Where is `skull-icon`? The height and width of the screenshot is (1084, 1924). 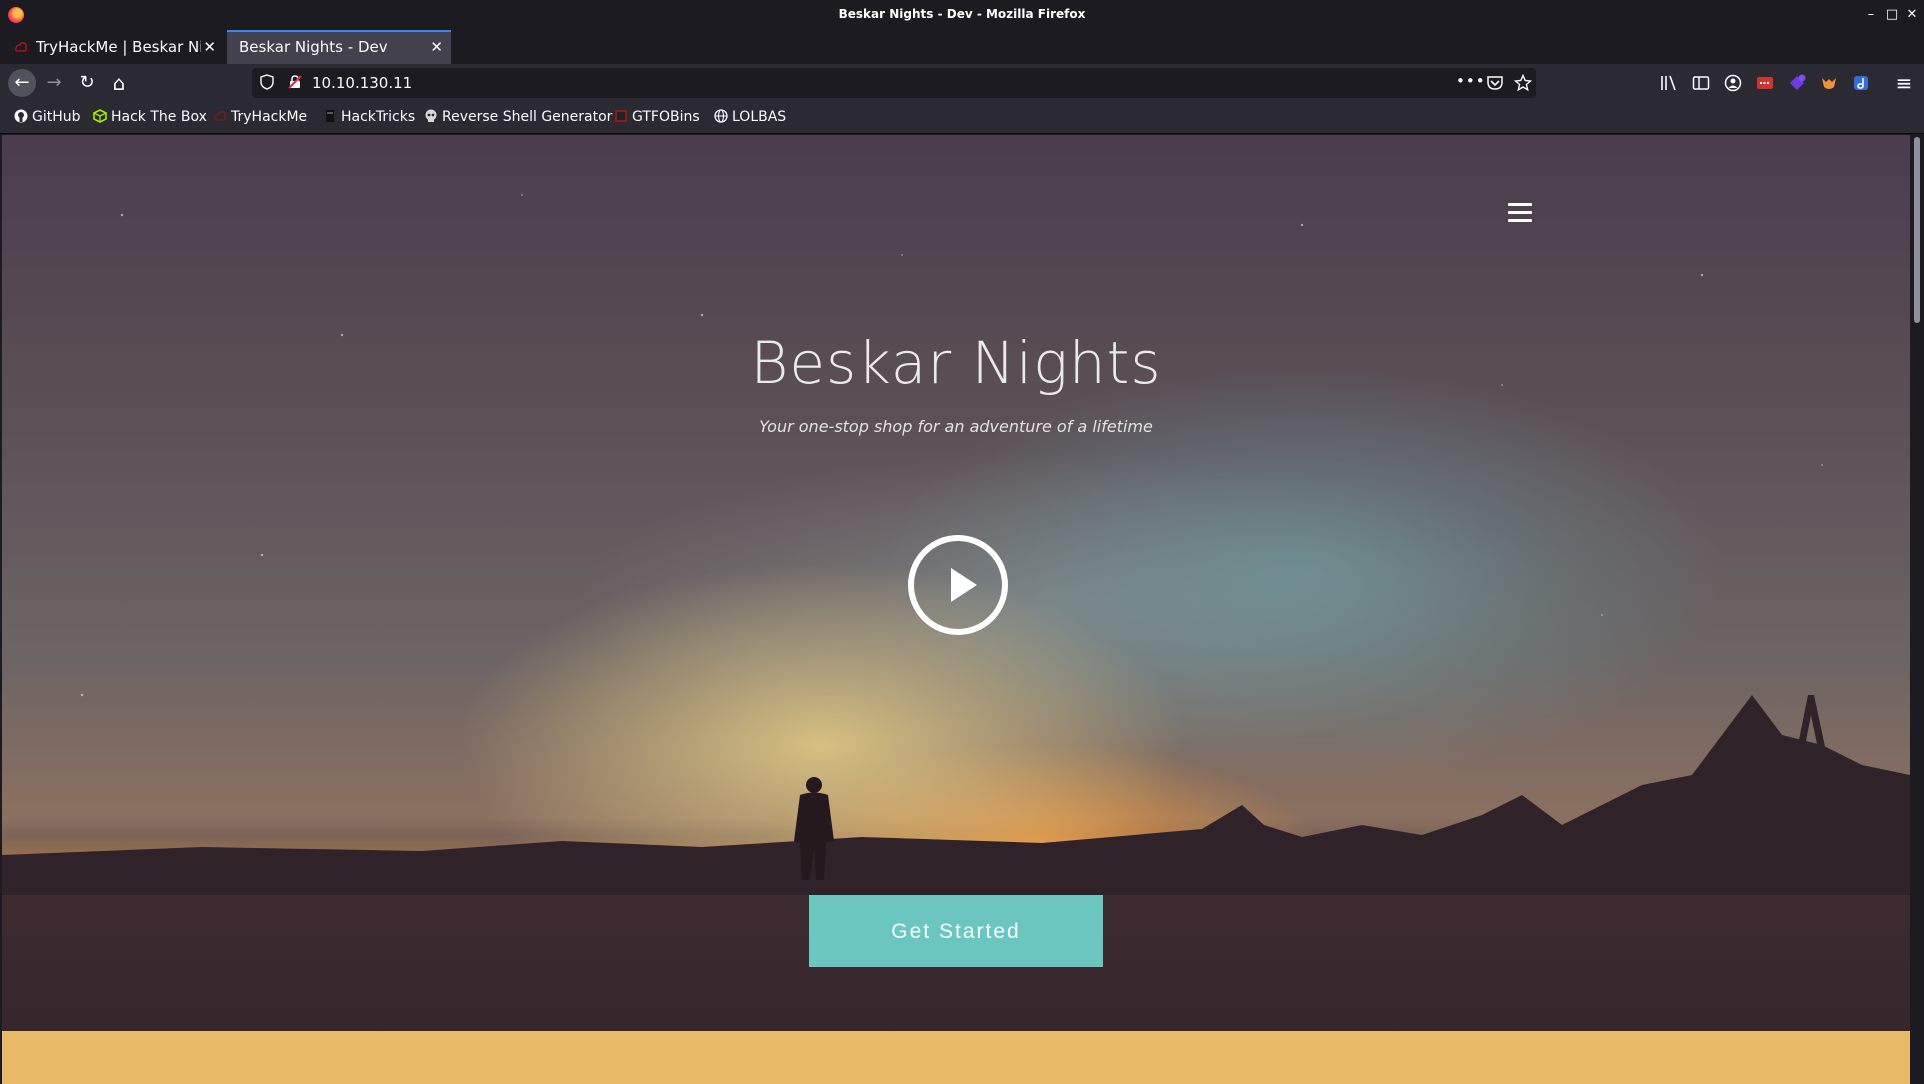 skull-icon is located at coordinates (431, 115).